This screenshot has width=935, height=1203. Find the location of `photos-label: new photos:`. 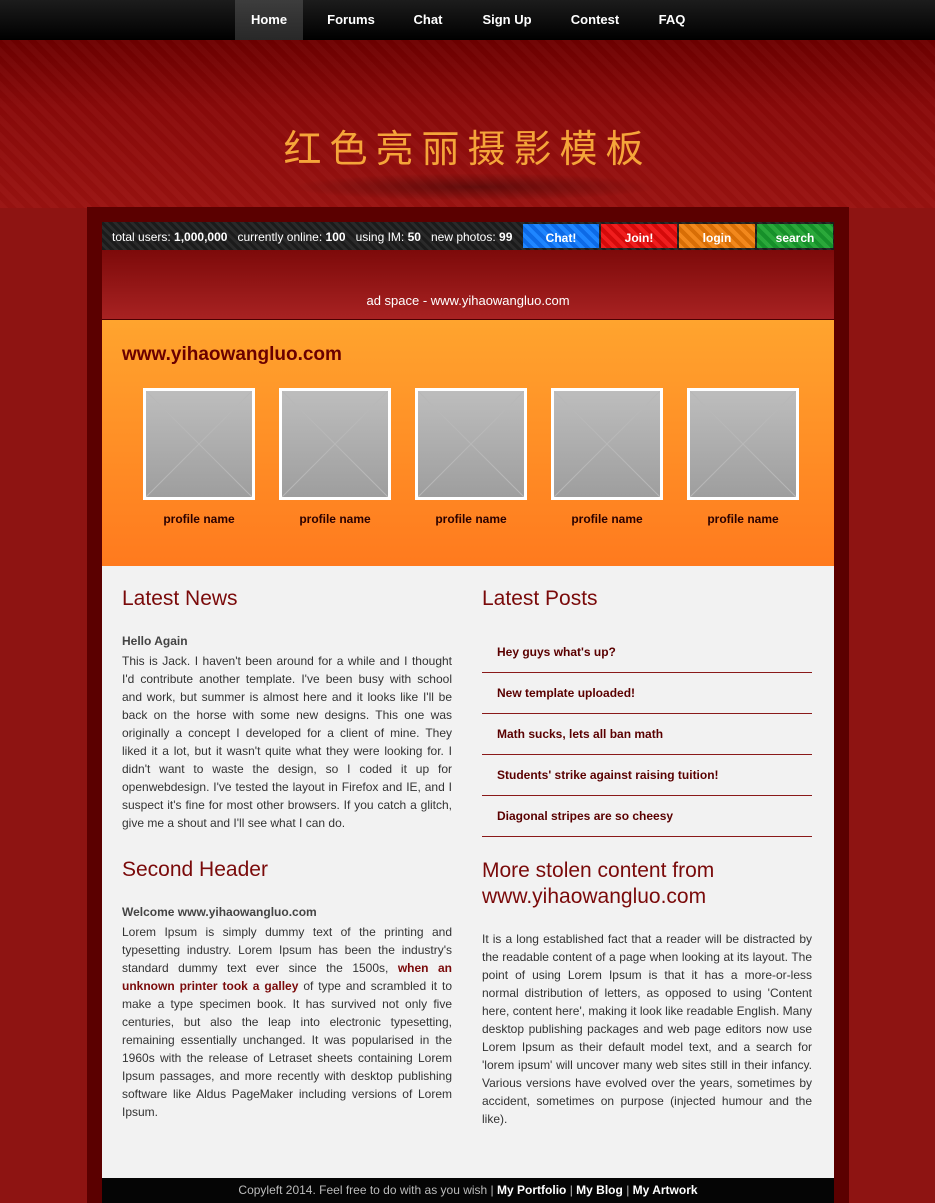

photos-label: new photos: is located at coordinates (463, 237).